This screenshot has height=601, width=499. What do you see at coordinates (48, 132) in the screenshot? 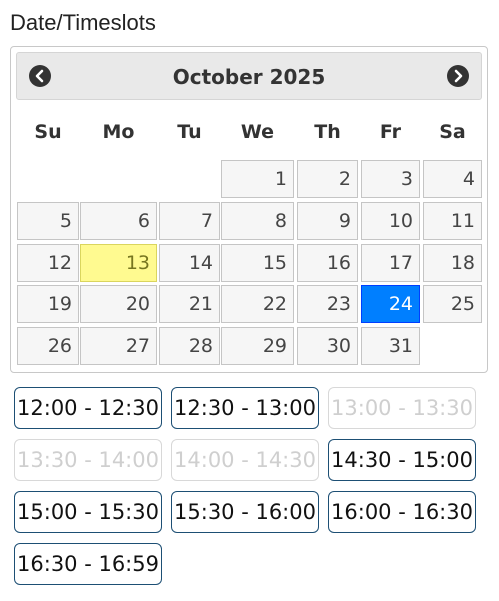
I see `weekday-header: Su` at bounding box center [48, 132].